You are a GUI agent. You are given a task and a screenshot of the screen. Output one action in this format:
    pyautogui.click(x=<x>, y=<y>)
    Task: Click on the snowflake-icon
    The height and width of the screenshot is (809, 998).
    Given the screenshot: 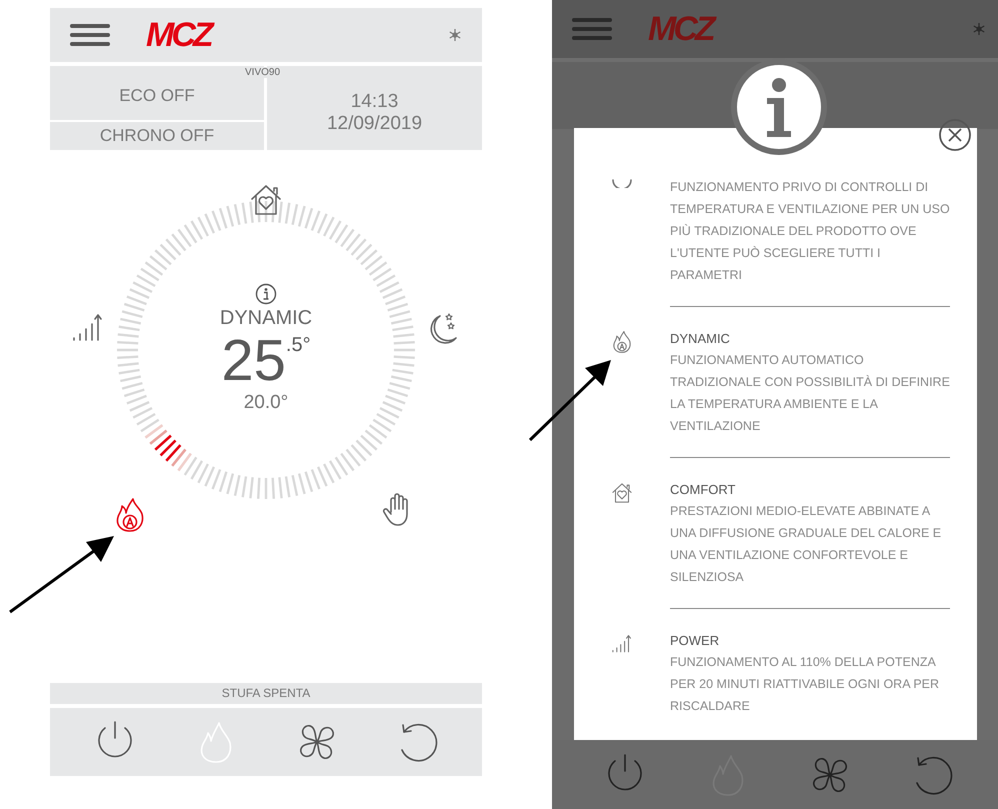 What is the action you would take?
    pyautogui.click(x=455, y=35)
    